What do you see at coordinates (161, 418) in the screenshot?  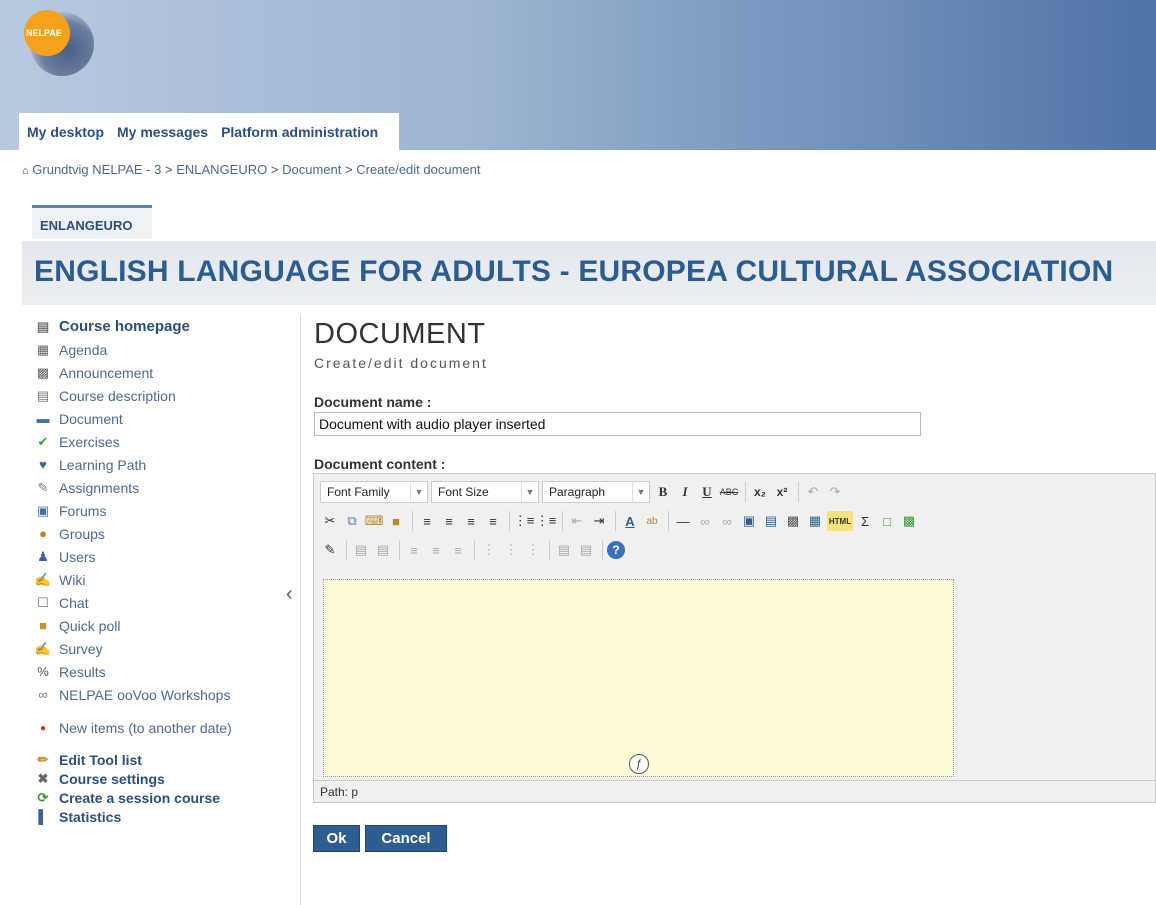 I see `sidebar-item-document: ▬ Document` at bounding box center [161, 418].